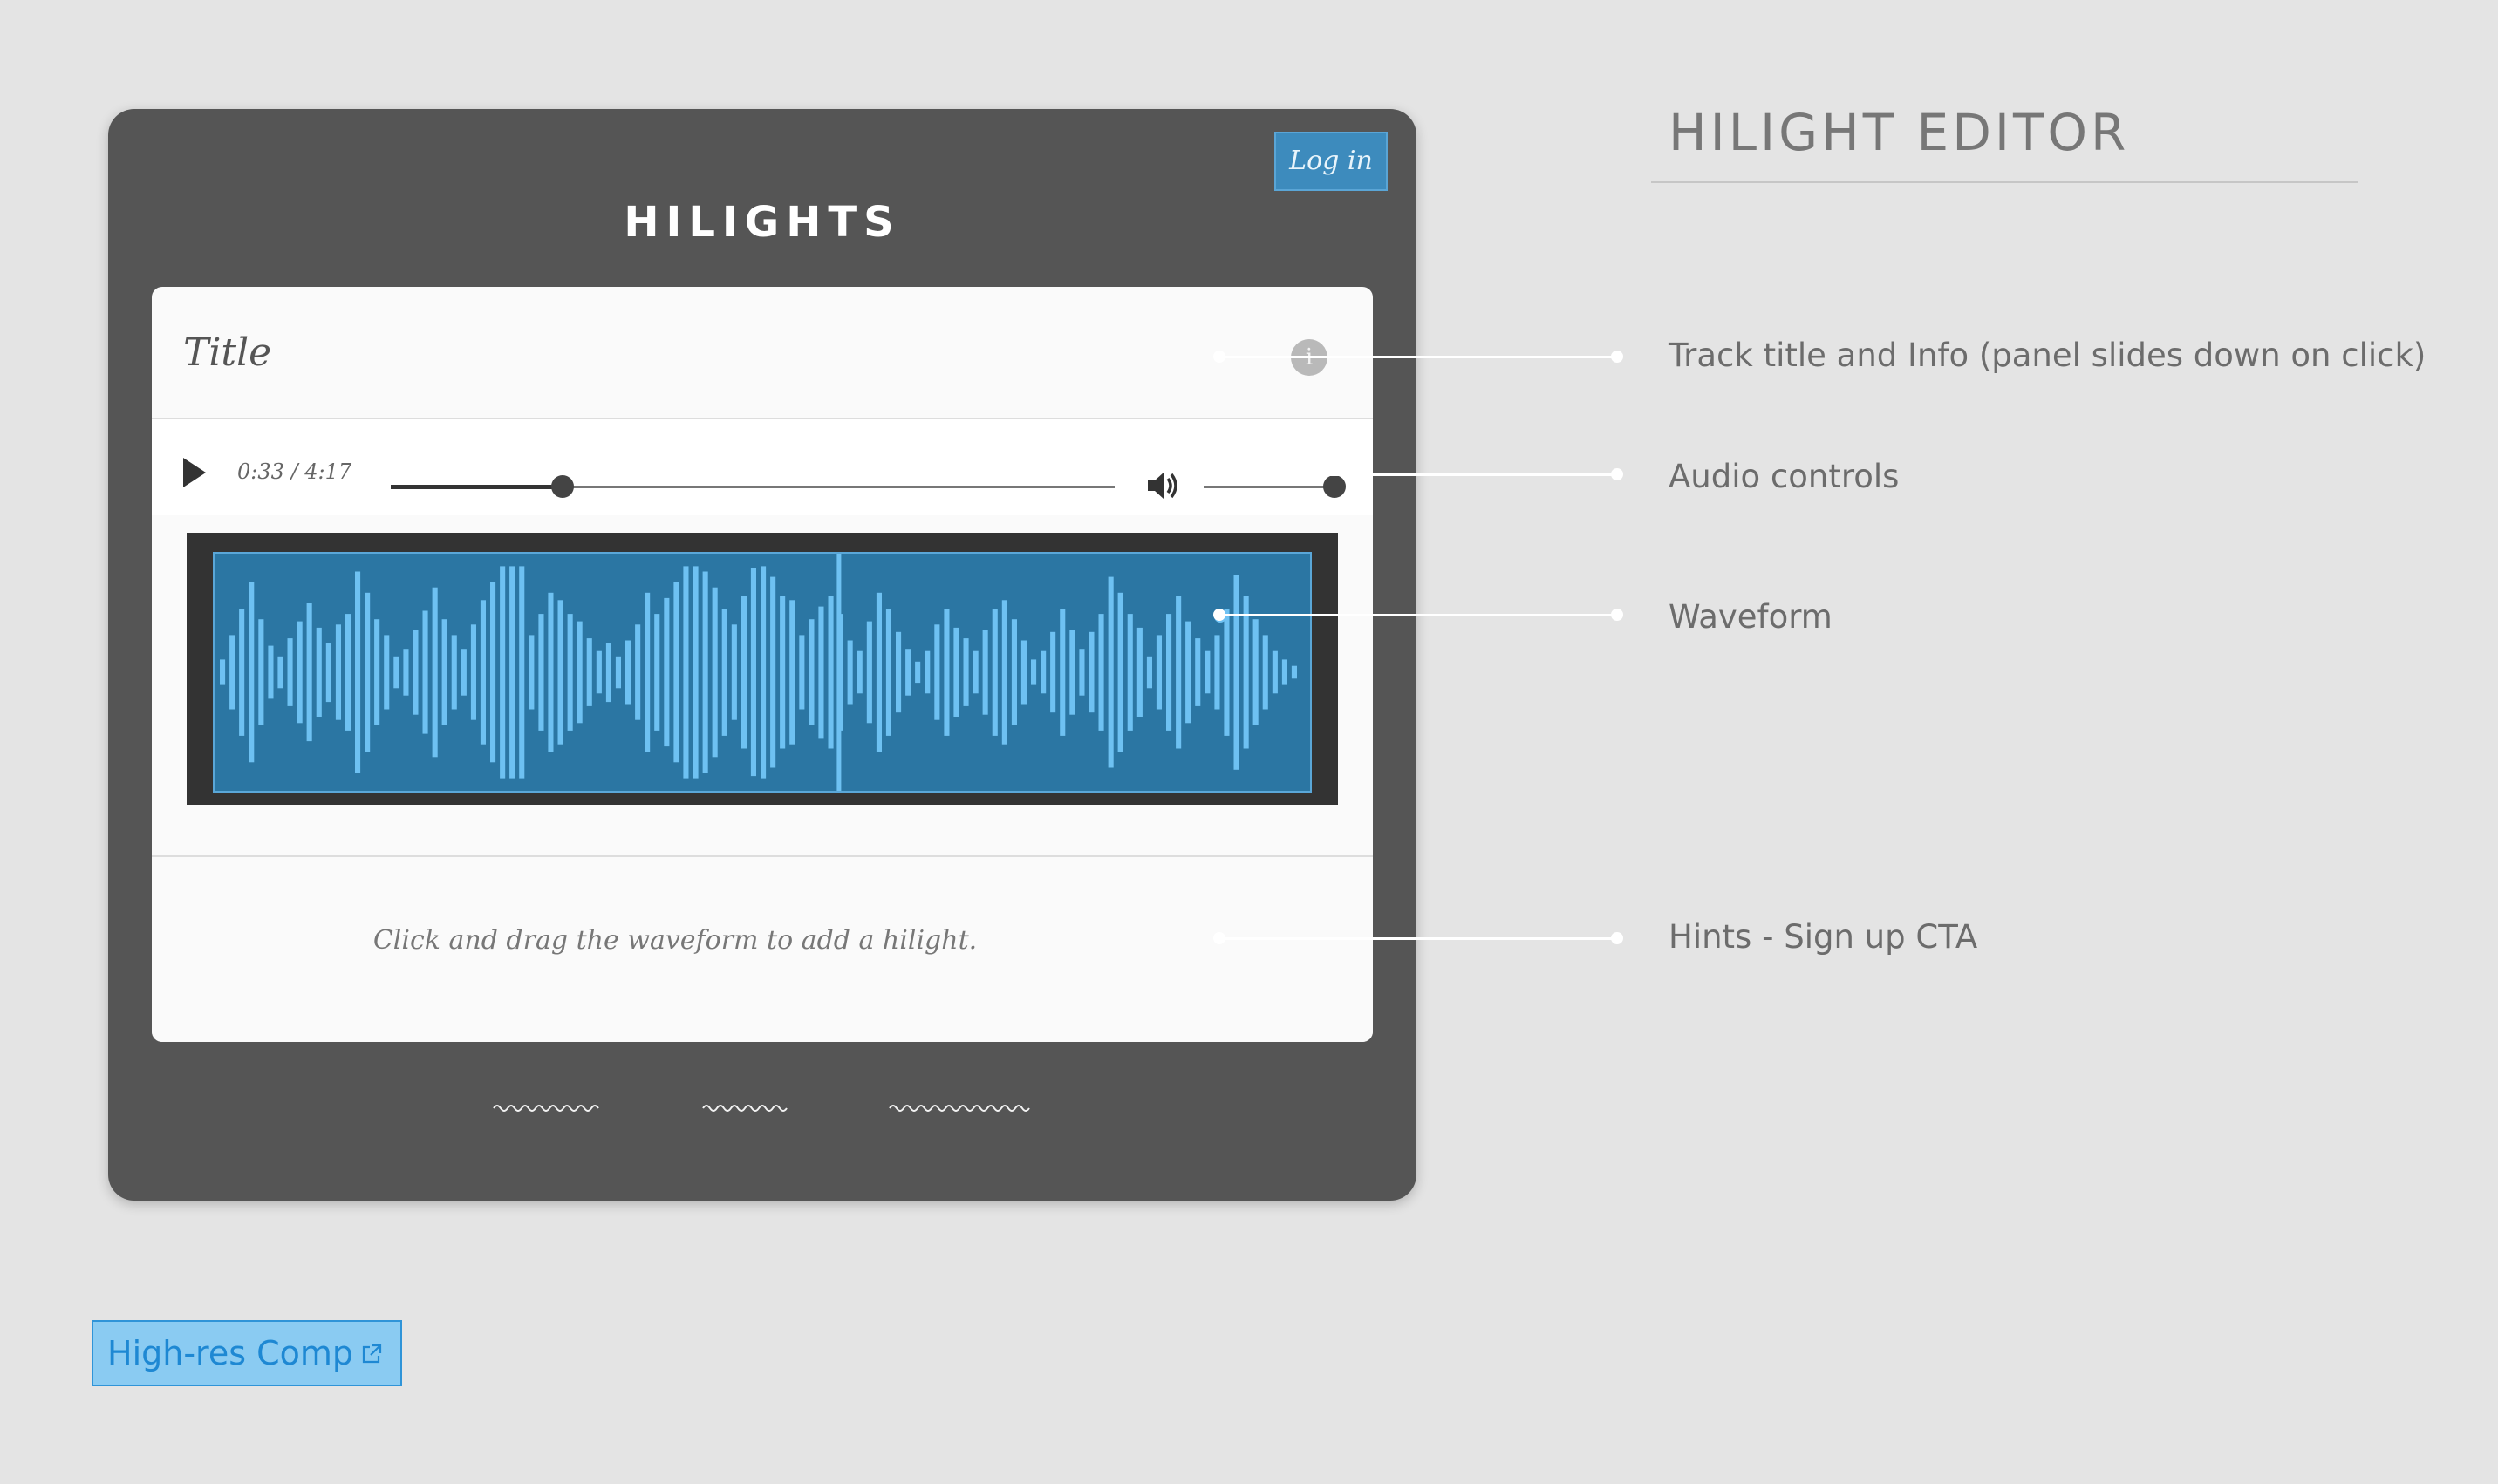  What do you see at coordinates (2004, 182) in the screenshot?
I see `heading-divider` at bounding box center [2004, 182].